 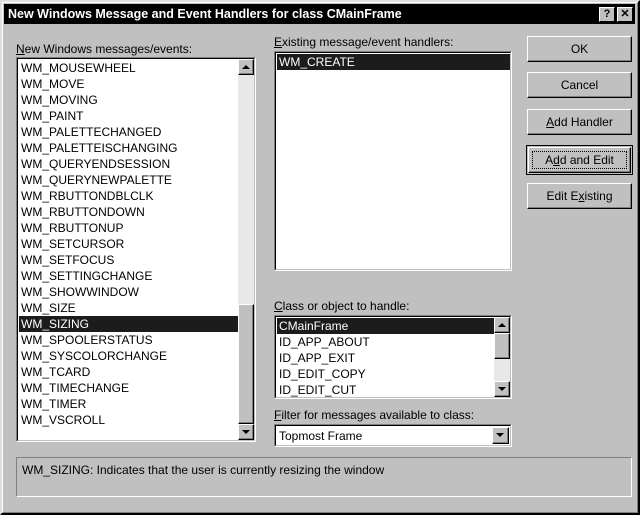 What do you see at coordinates (129, 148) in the screenshot?
I see `messages-list-item: WM_PALETTEISCHANGING` at bounding box center [129, 148].